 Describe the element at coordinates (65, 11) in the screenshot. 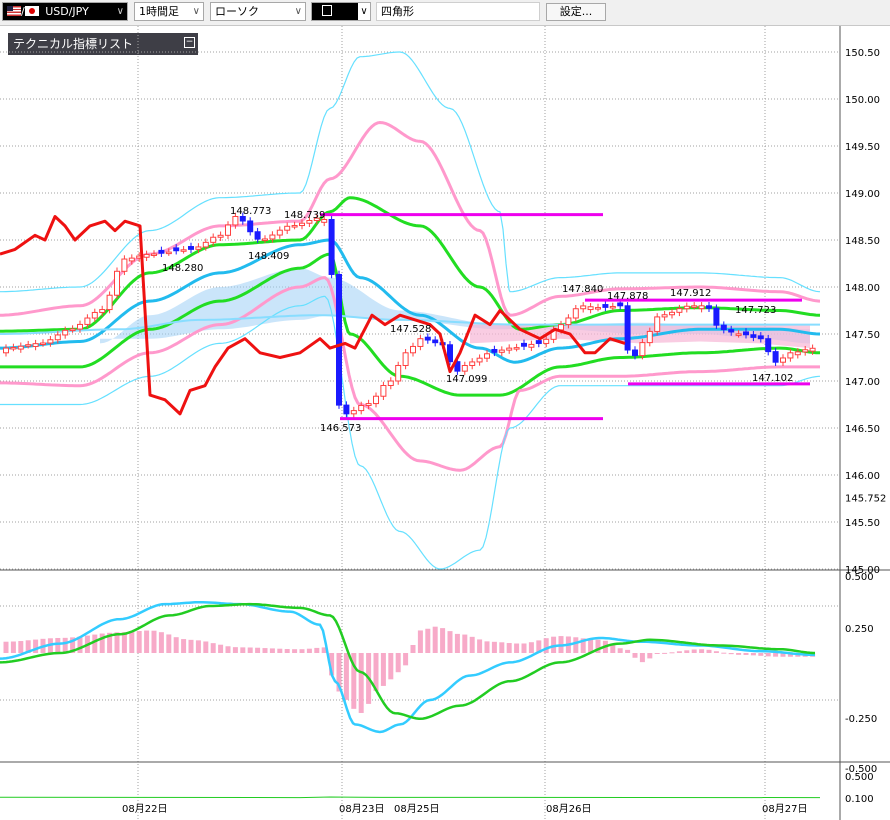

I see `symbol-select: / USD/JPY ∨` at that location.